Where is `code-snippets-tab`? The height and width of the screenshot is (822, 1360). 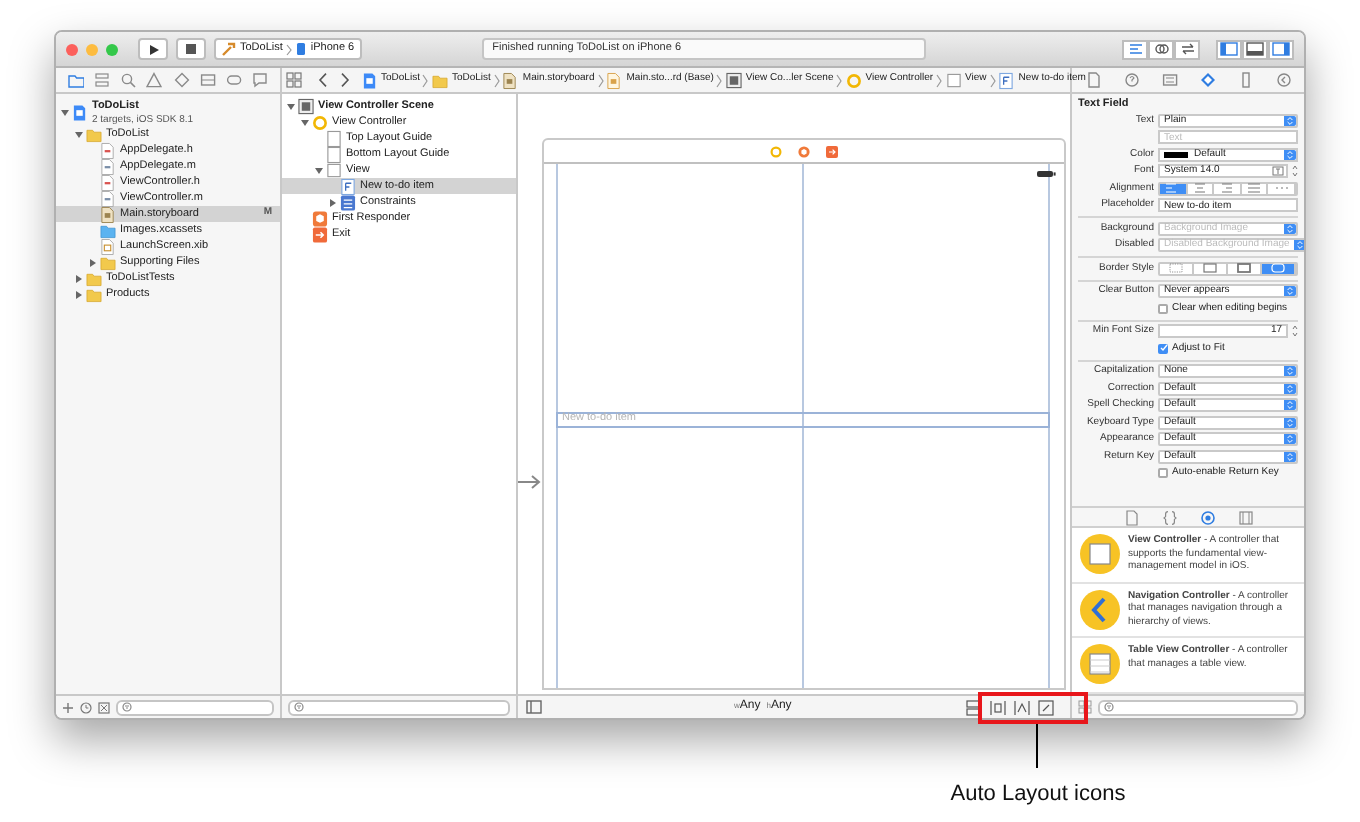 code-snippets-tab is located at coordinates (1169, 517).